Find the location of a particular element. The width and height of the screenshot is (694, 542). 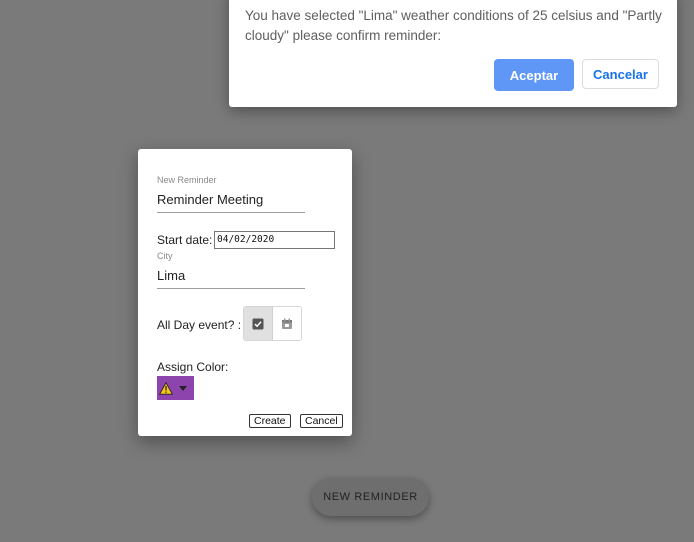

all-day-toggle-group is located at coordinates (272, 323).